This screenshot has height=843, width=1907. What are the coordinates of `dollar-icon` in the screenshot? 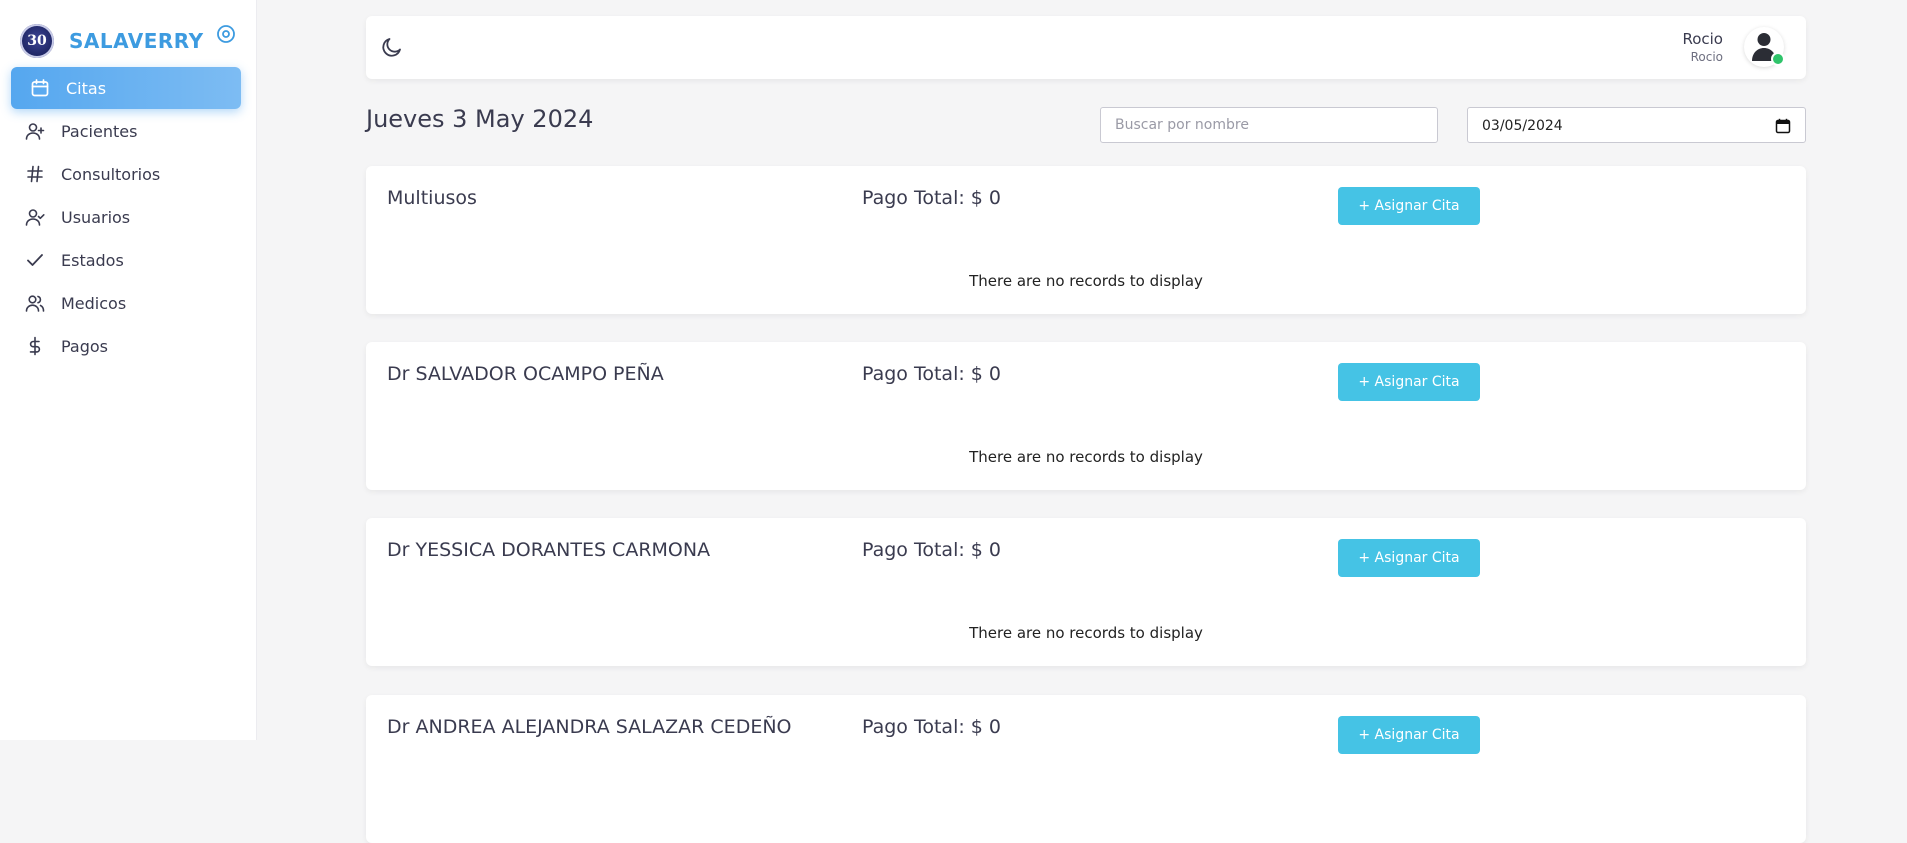 It's located at (35, 346).